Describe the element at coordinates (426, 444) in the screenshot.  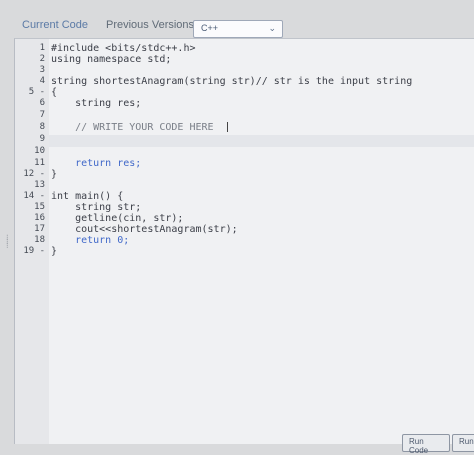
I see `run-code-button: Run Code` at that location.